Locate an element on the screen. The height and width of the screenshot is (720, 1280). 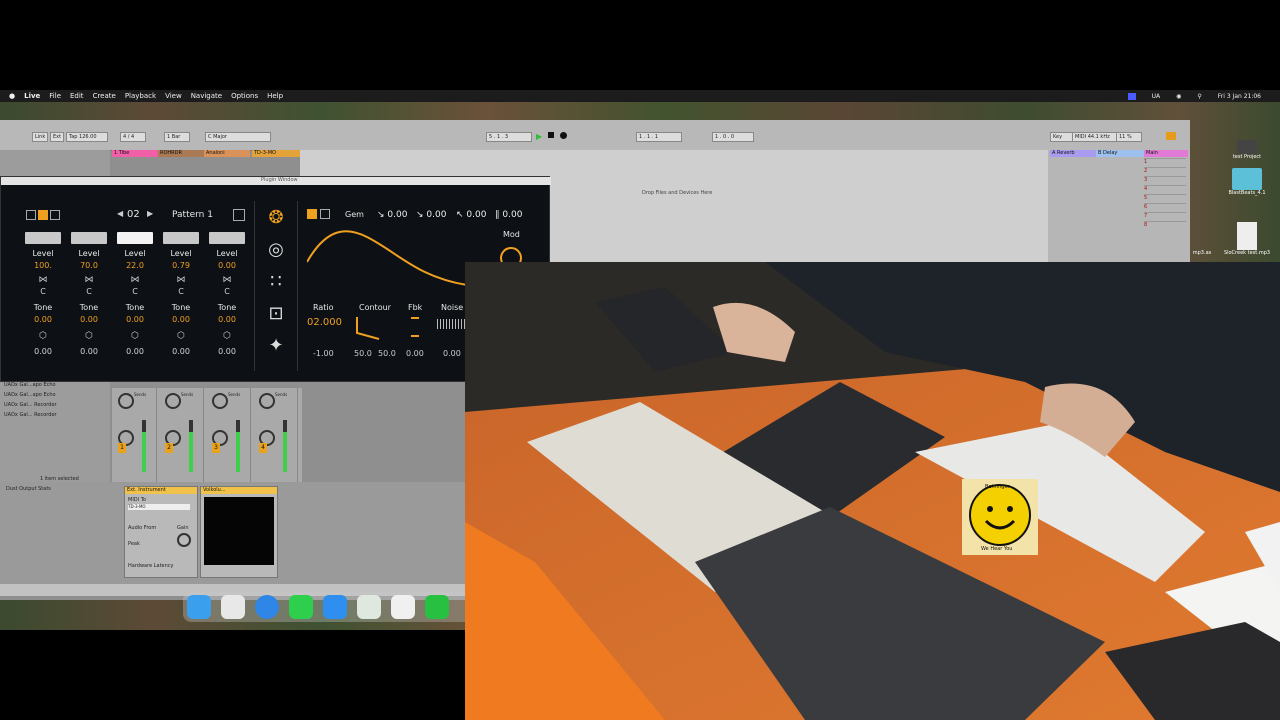
scene-launch-5: 5 is located at coordinates (1165, 198).